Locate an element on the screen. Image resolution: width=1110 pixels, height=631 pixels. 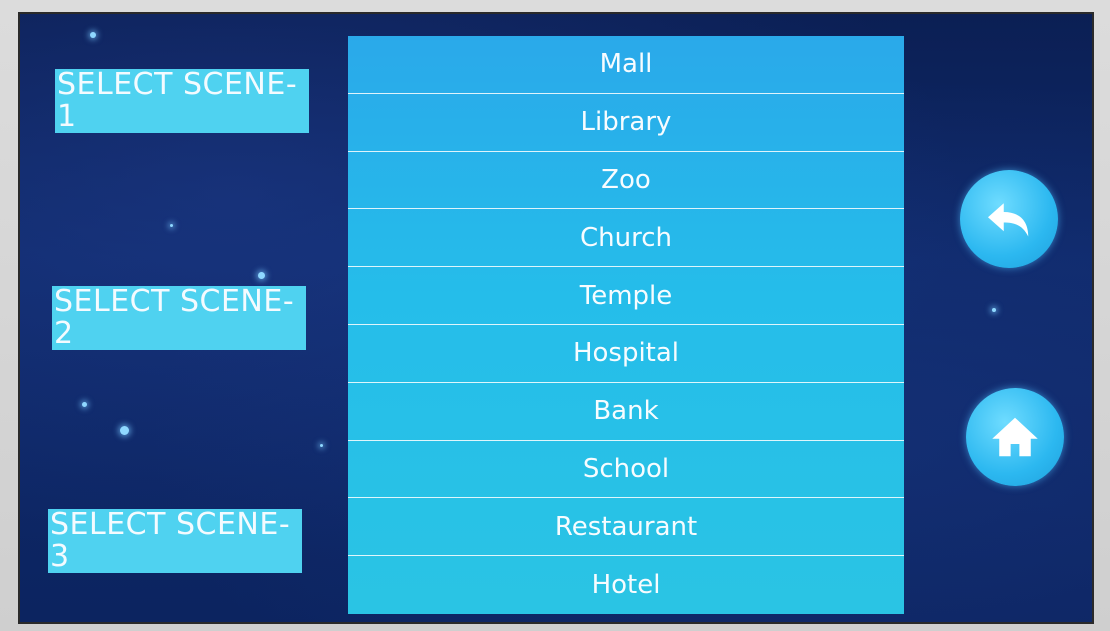
select-scene-3-button: SELECT SCENE- 3 is located at coordinates (175, 541).